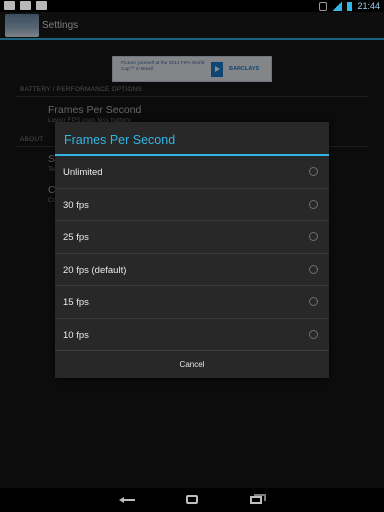 The height and width of the screenshot is (512, 384). What do you see at coordinates (76, 205) in the screenshot?
I see `option-label: 30 fps` at bounding box center [76, 205].